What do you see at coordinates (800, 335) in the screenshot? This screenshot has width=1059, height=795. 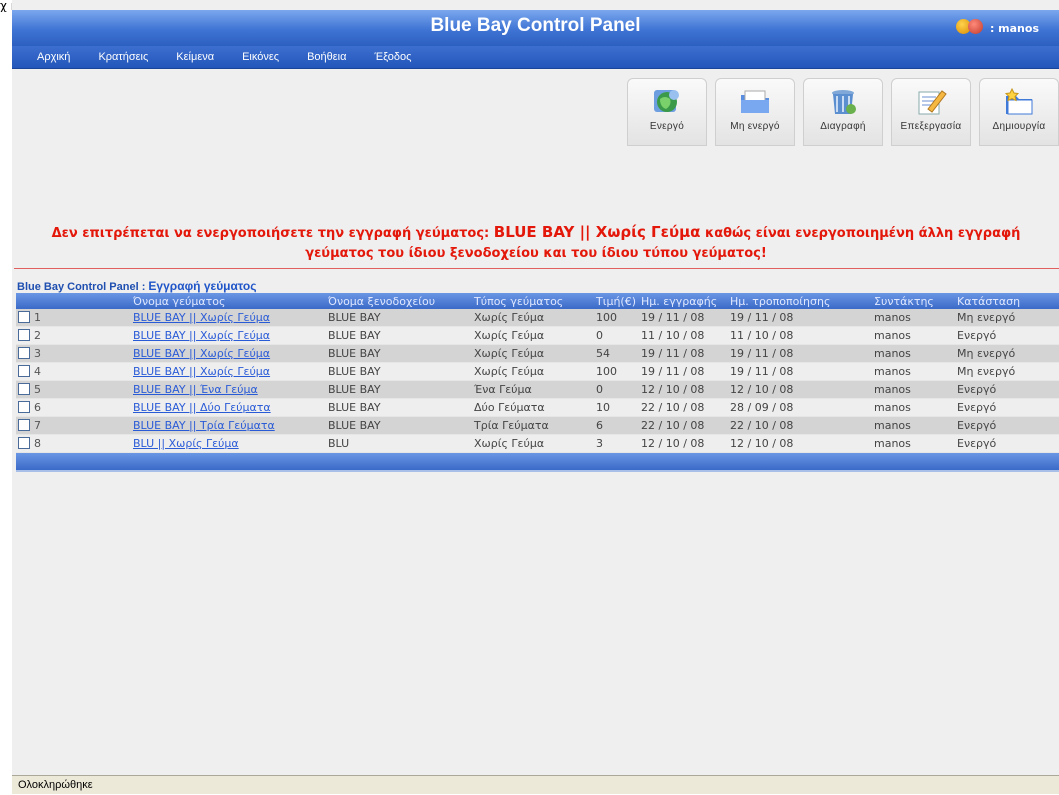 I see `cell-modified: 11 / 10 / 08` at bounding box center [800, 335].